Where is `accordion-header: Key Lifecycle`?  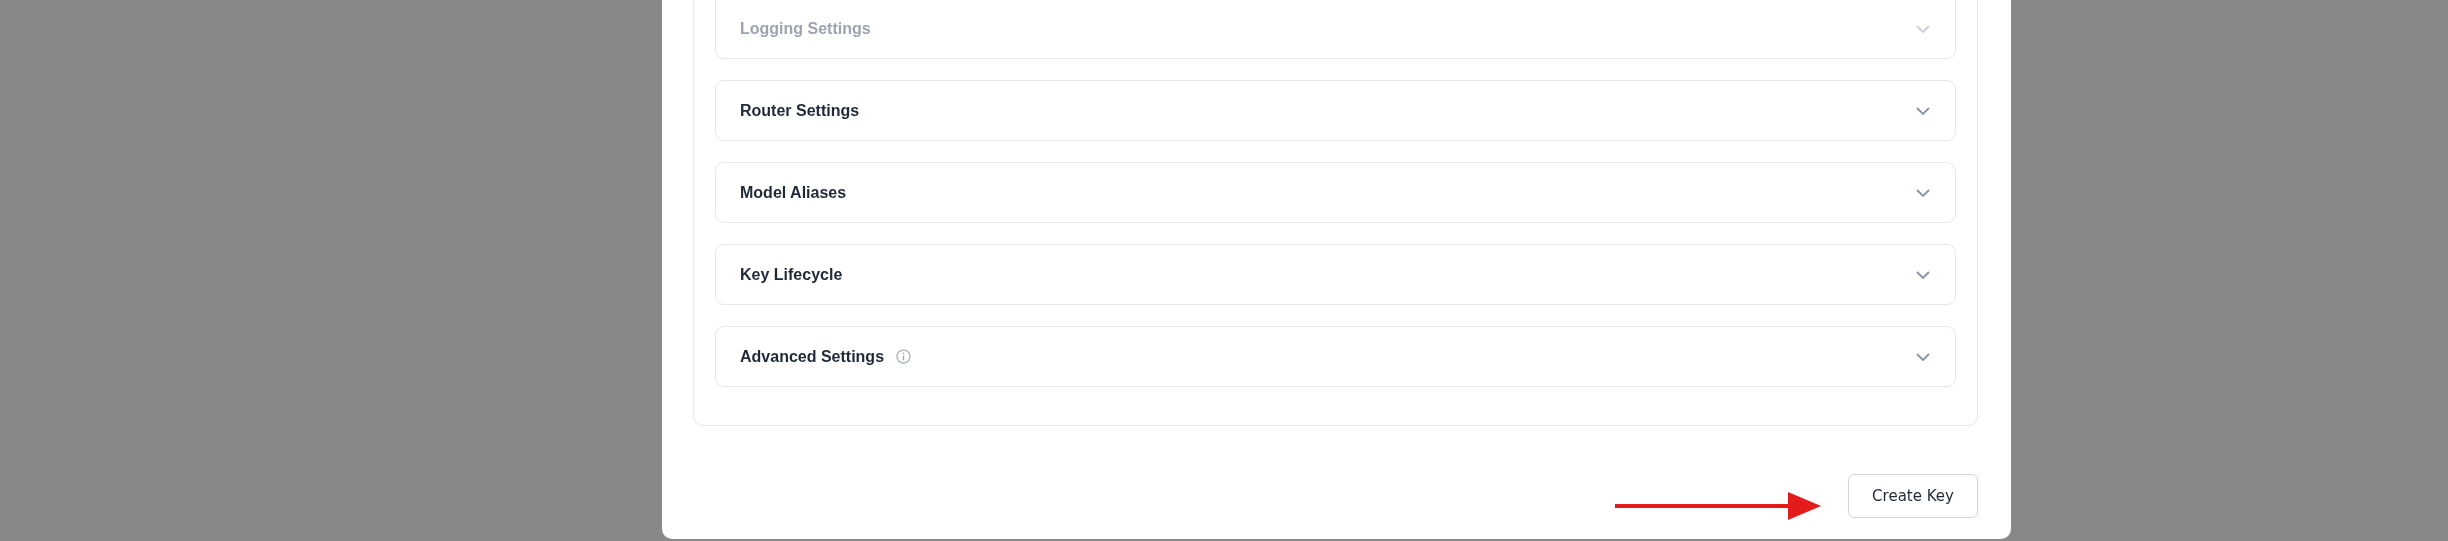
accordion-header: Key Lifecycle is located at coordinates (1335, 274).